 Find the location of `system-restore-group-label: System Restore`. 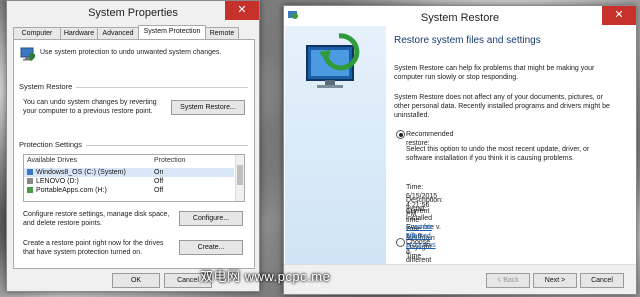

system-restore-group-label: System Restore is located at coordinates (46, 86).